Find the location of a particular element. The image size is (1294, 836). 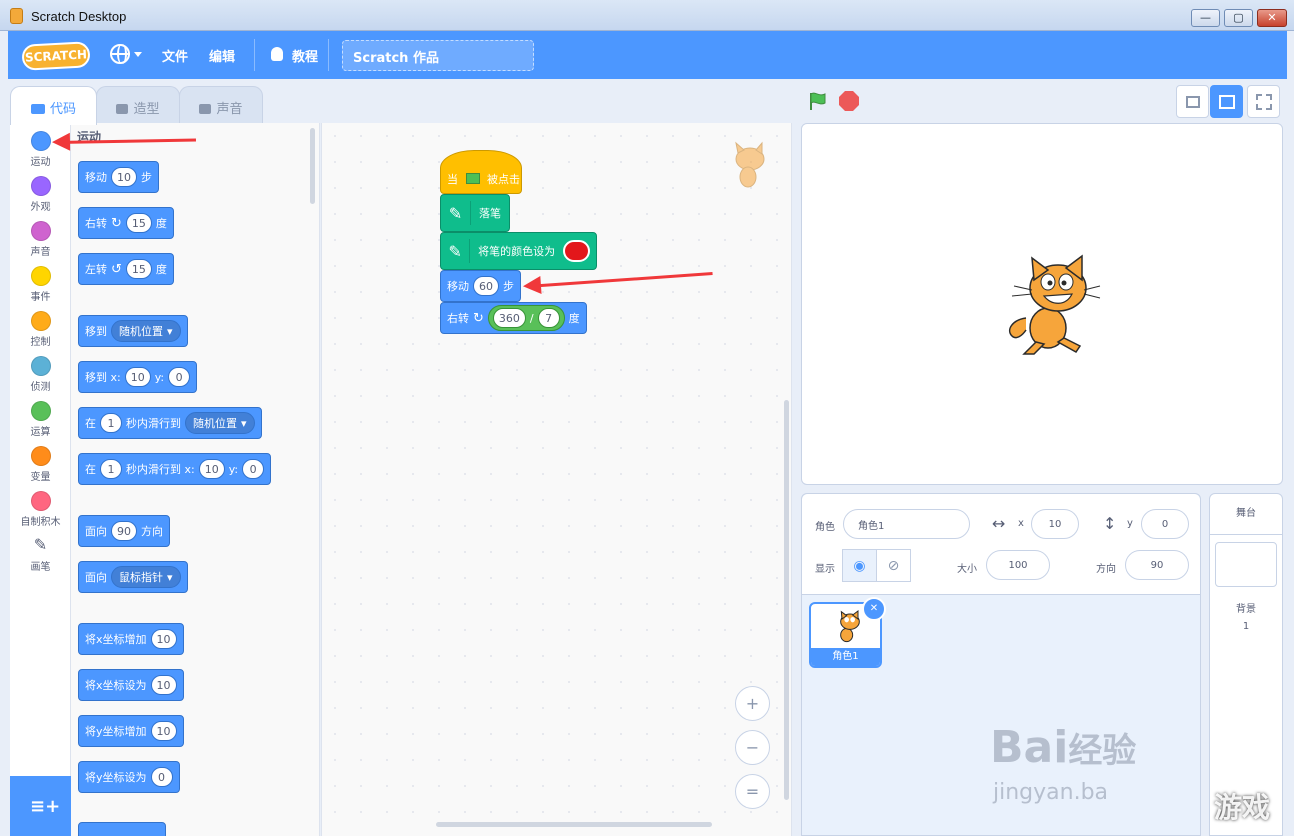

move-steps-block: 移动 60 步 is located at coordinates (480, 286).